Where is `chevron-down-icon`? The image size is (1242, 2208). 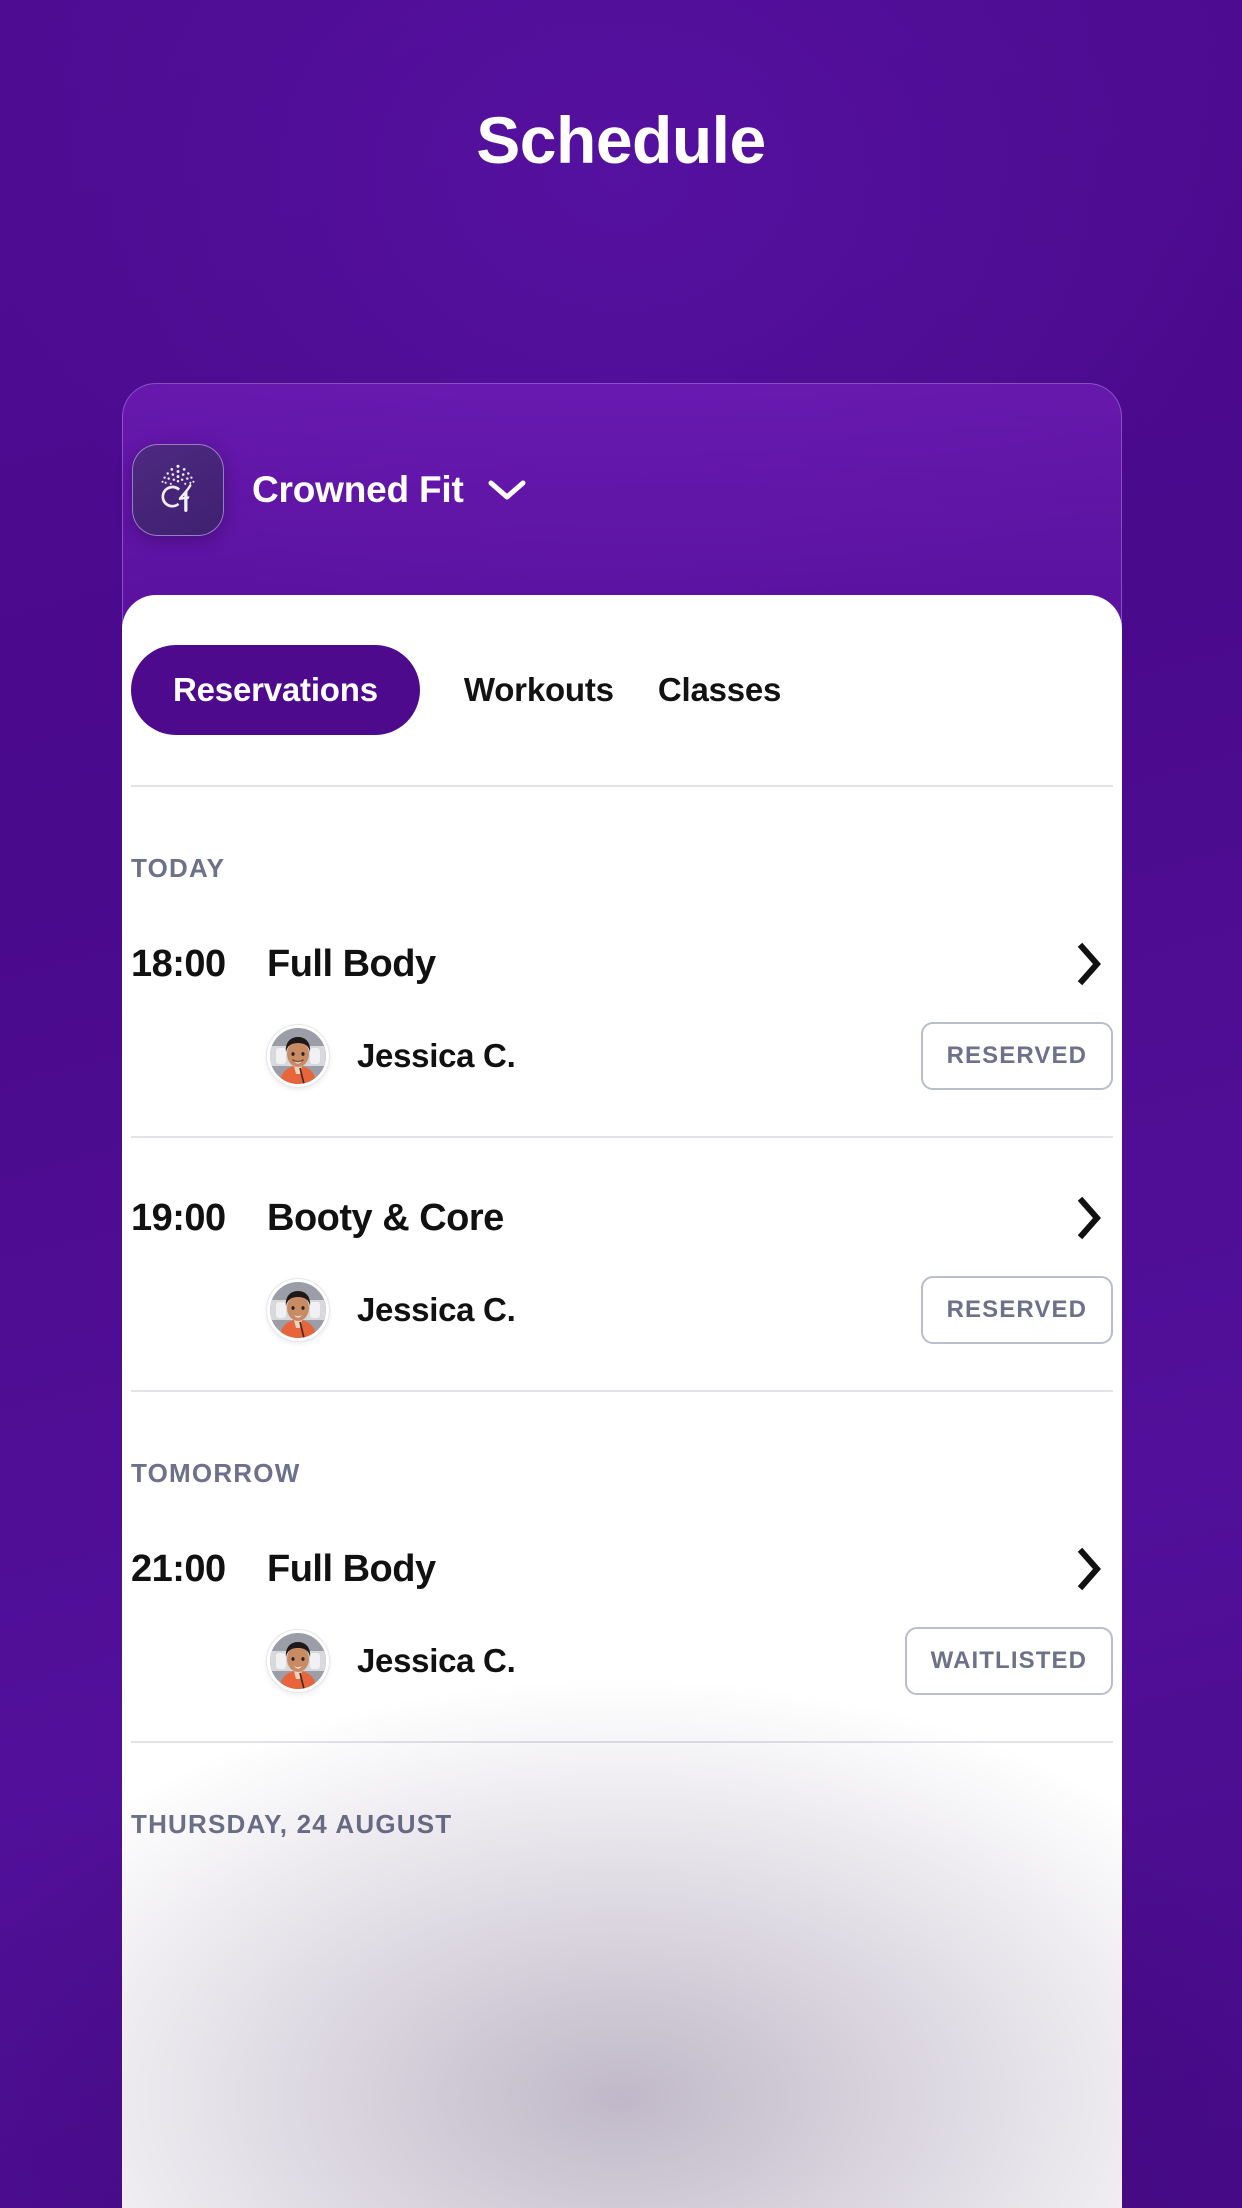
chevron-down-icon is located at coordinates (507, 490).